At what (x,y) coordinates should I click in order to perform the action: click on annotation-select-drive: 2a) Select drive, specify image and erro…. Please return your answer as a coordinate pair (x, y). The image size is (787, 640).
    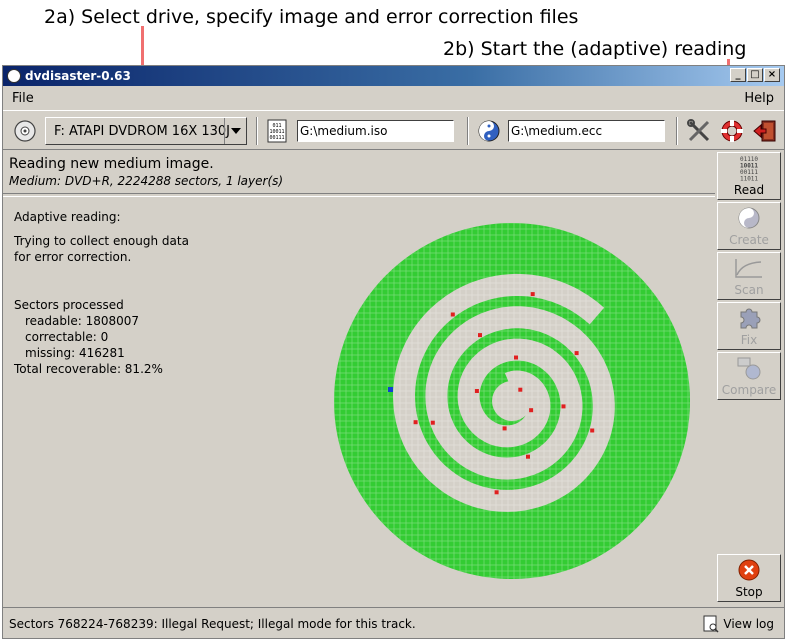
    Looking at the image, I should click on (311, 17).